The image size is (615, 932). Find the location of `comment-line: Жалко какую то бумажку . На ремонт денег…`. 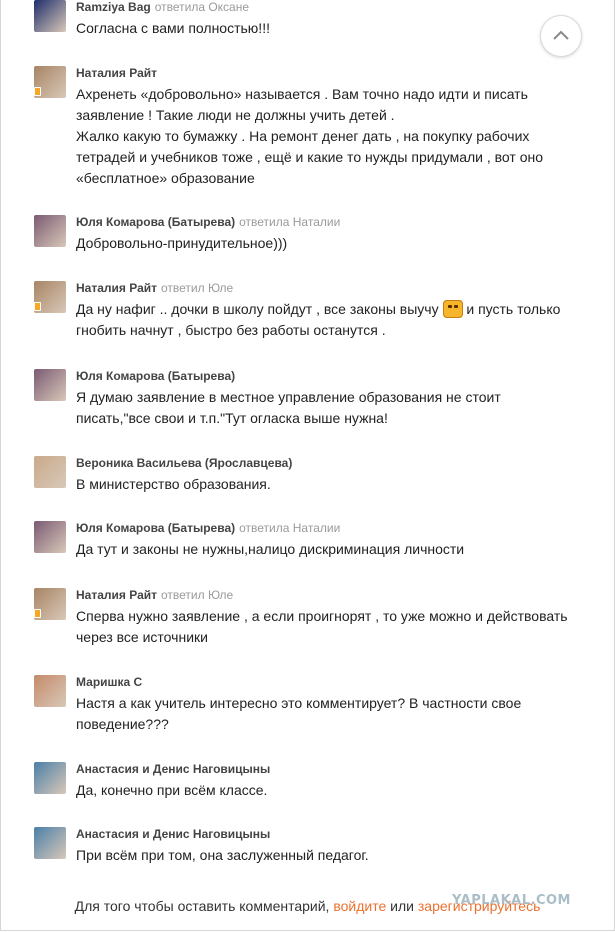

comment-line: Жалко какую то бумажку . На ремонт денег… is located at coordinates (336, 136).